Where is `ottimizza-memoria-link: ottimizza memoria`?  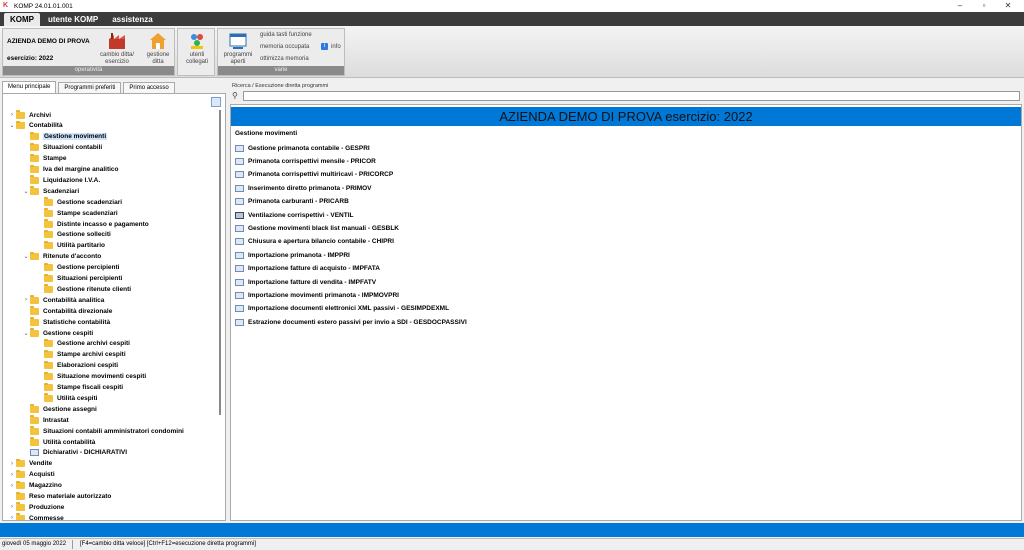 ottimizza-memoria-link: ottimizza memoria is located at coordinates (284, 59).